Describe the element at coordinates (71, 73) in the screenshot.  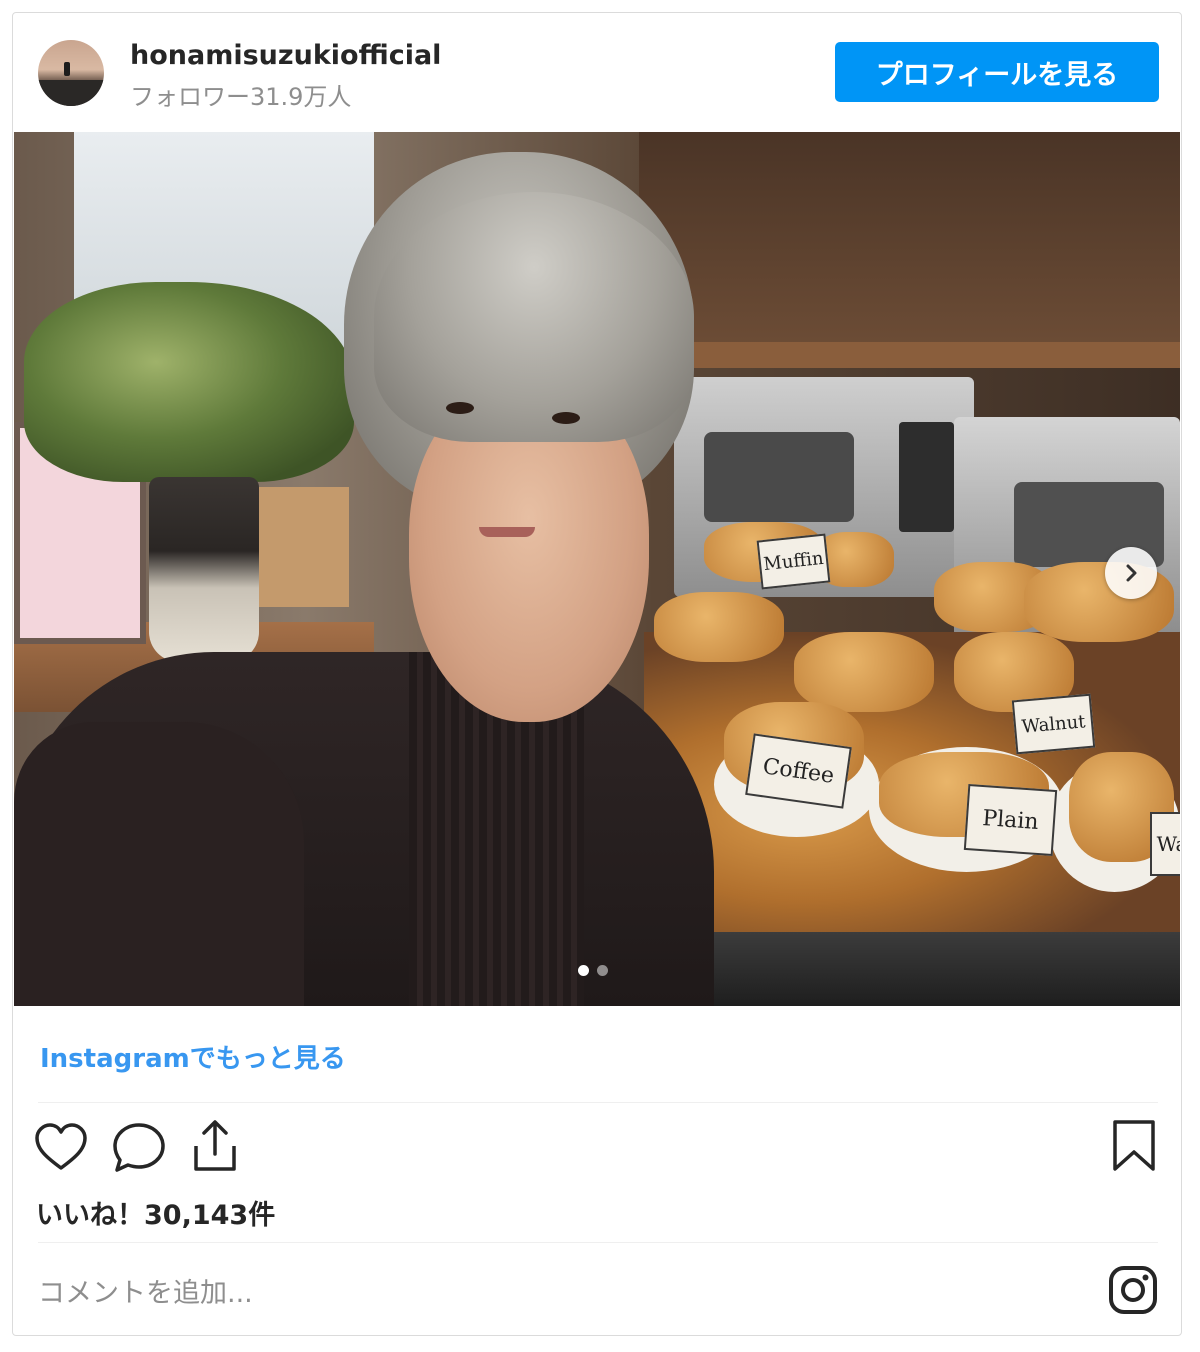
I see `profile-avatar` at that location.